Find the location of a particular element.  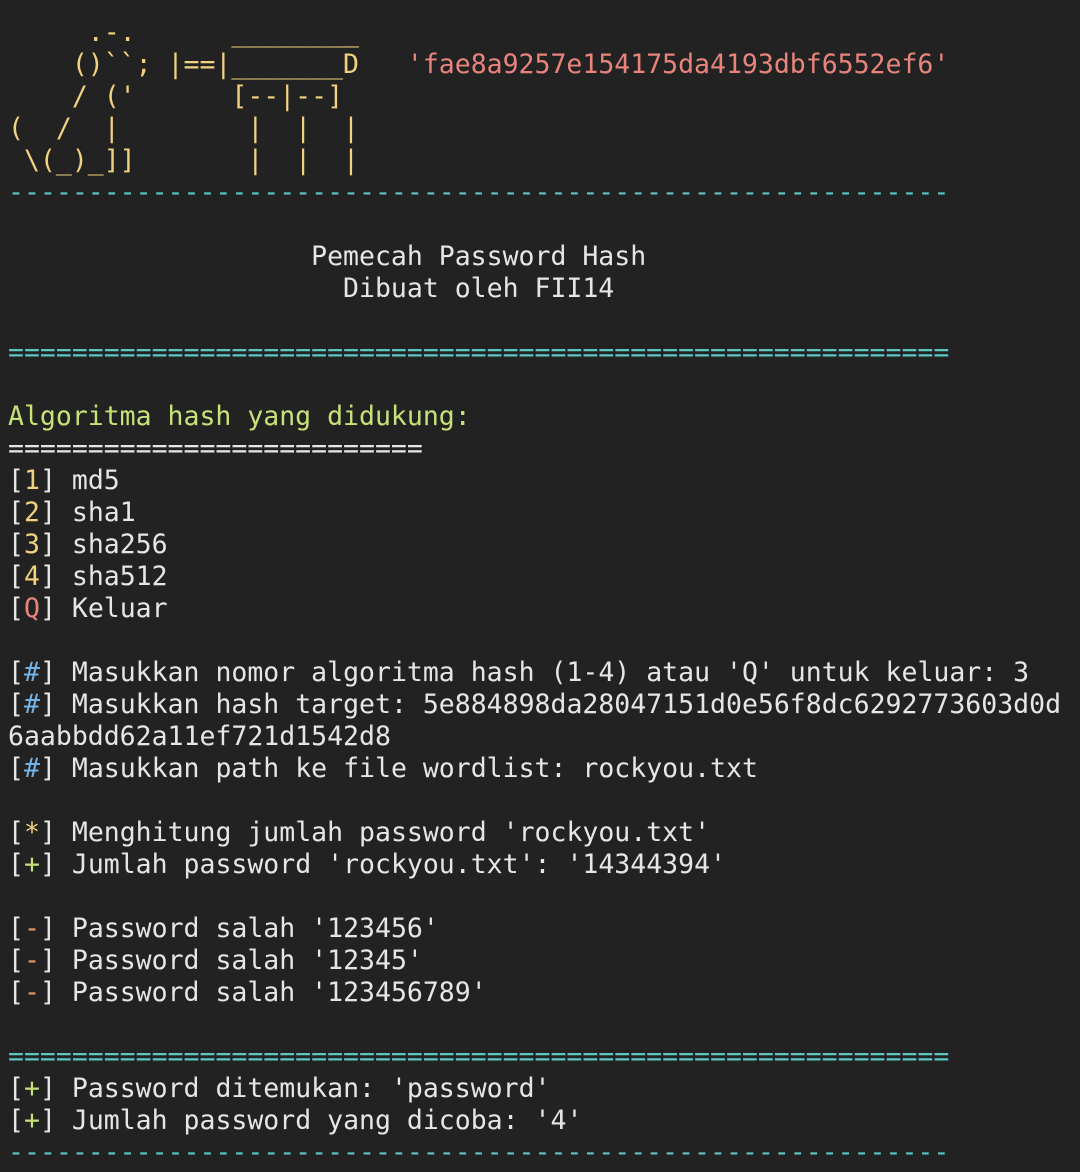

menu-heading-line: Algoritma hash yang didukung: is located at coordinates (540, 417).